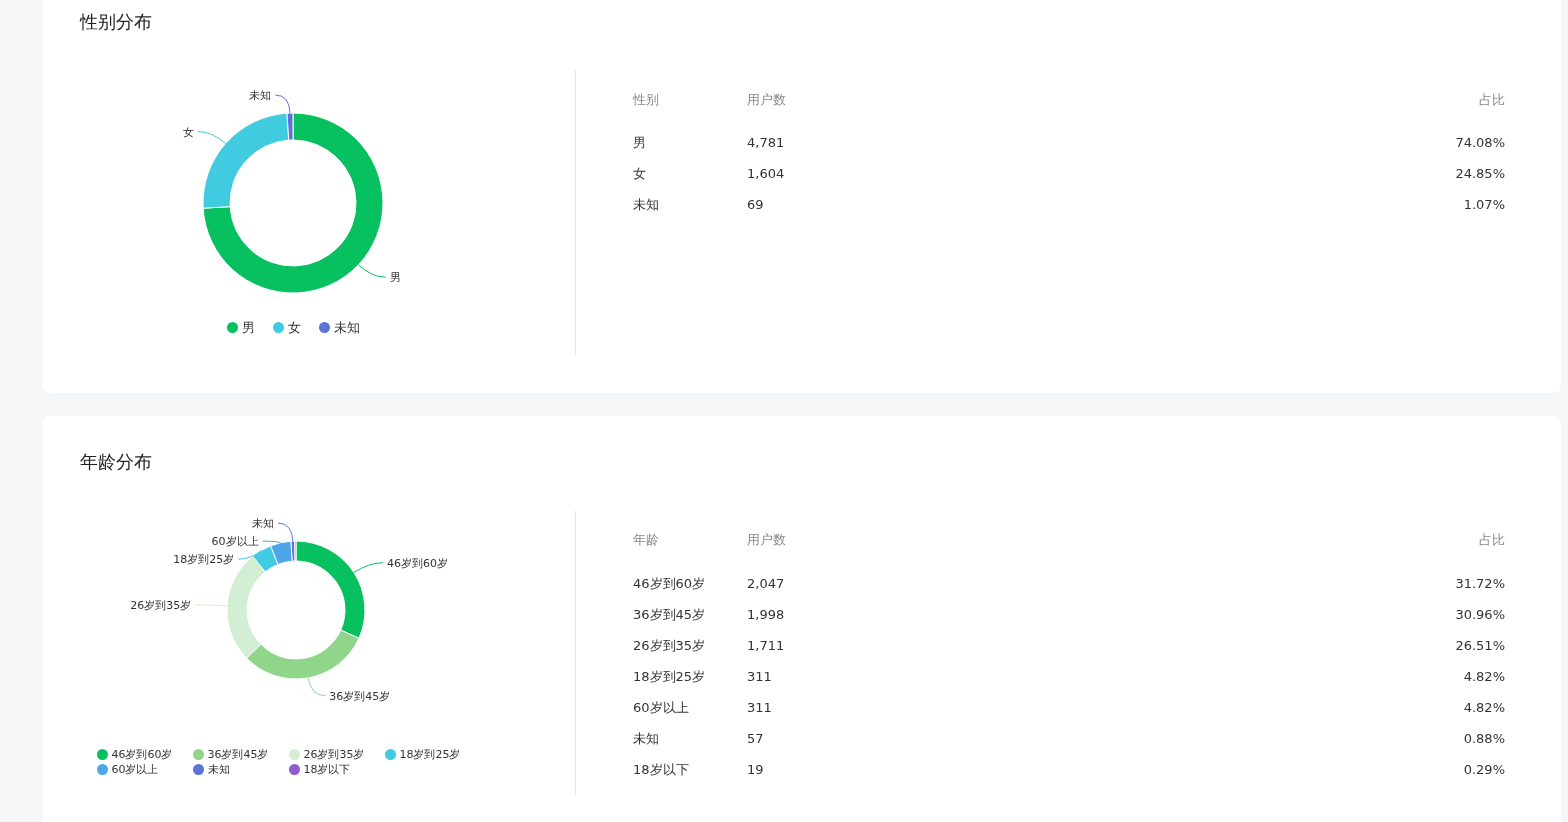 The height and width of the screenshot is (822, 1568). I want to click on table-cell-text: 36岁到45岁, so click(670, 614).